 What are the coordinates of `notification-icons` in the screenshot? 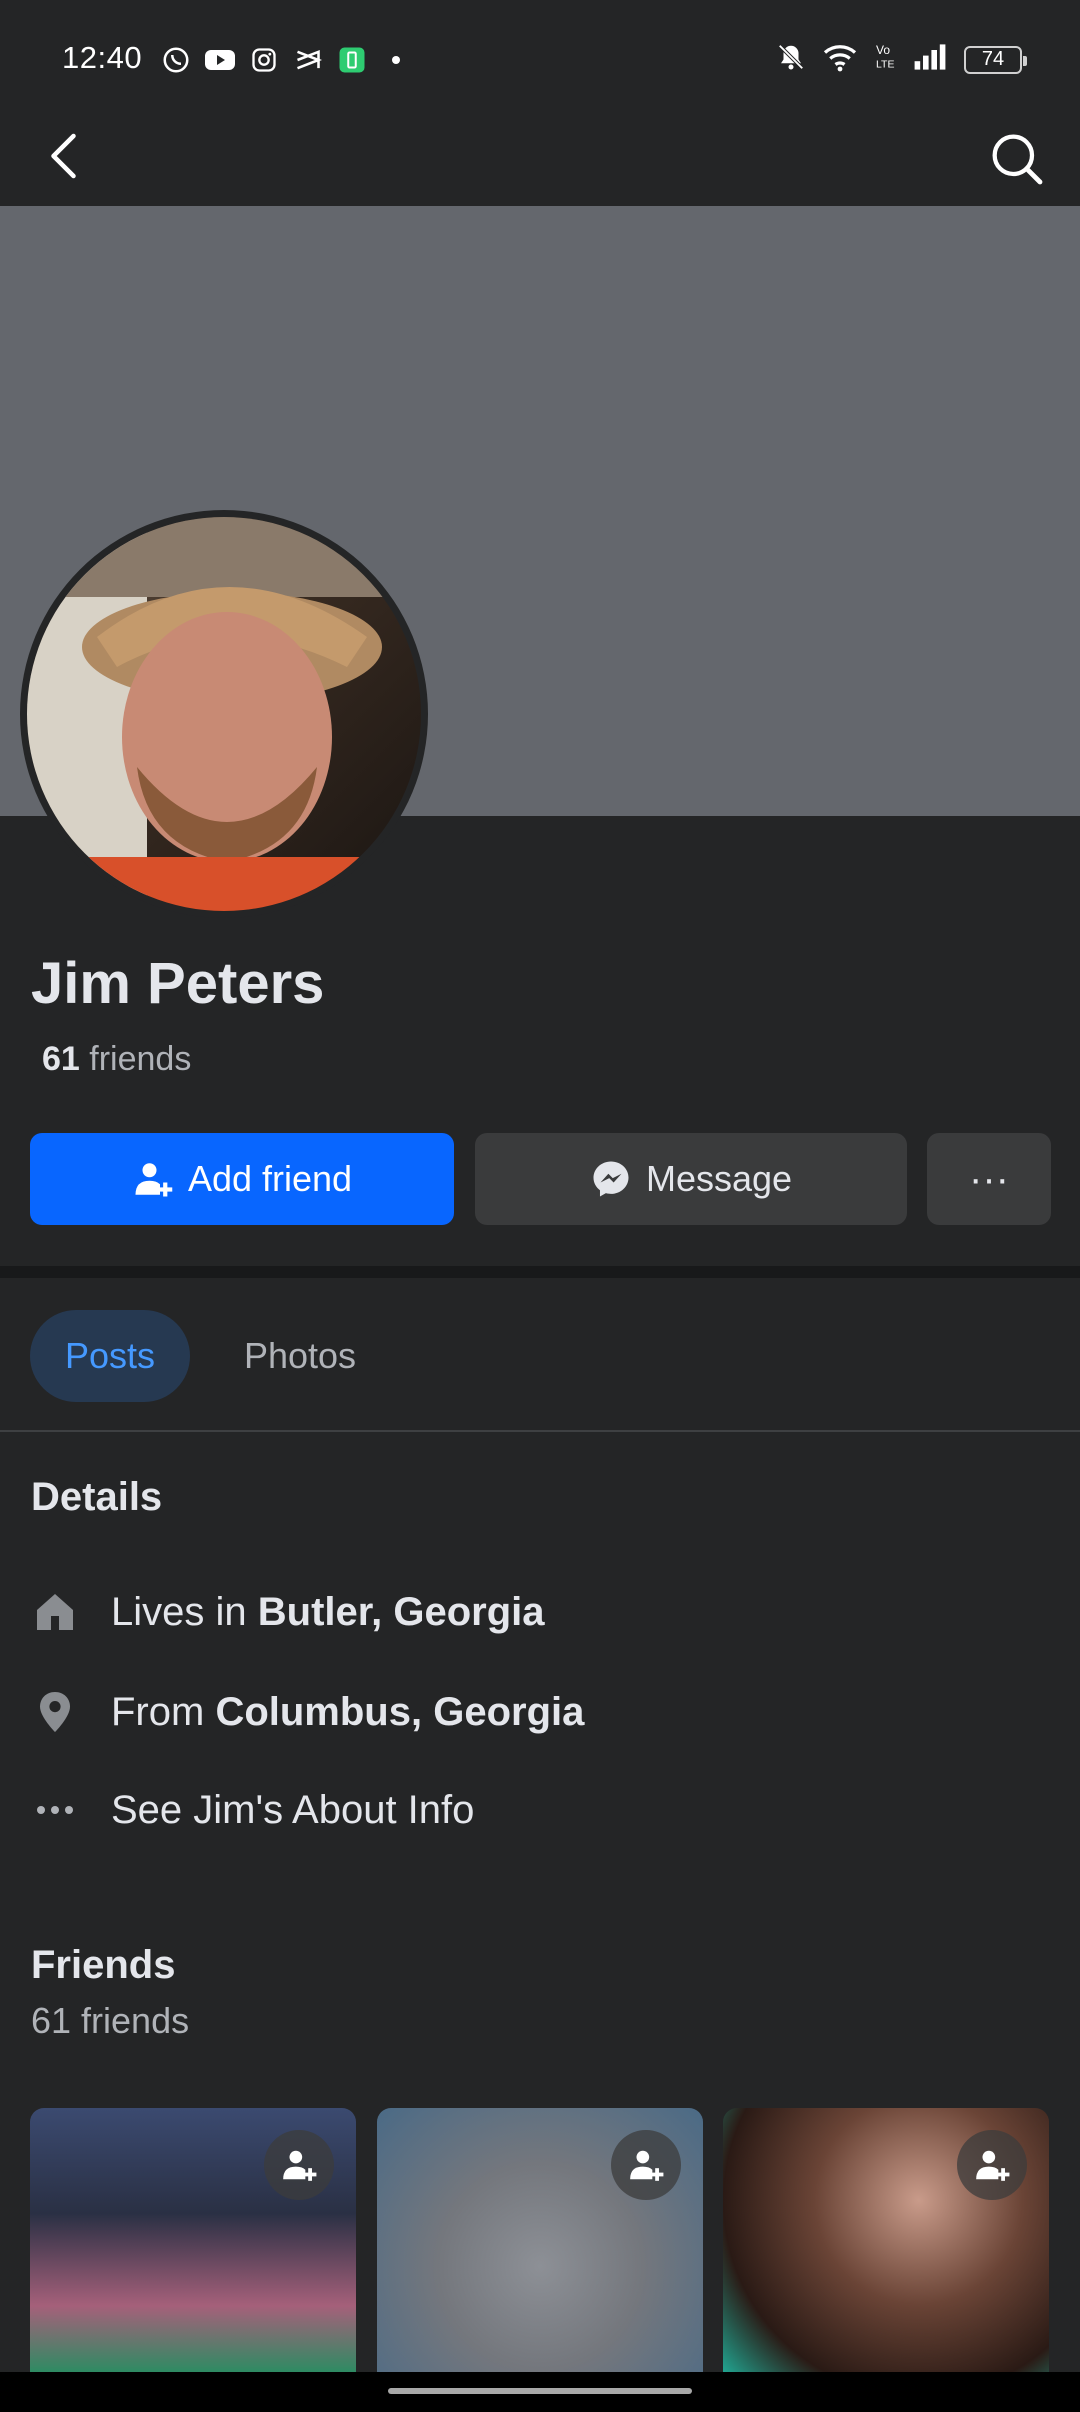 It's located at (286, 60).